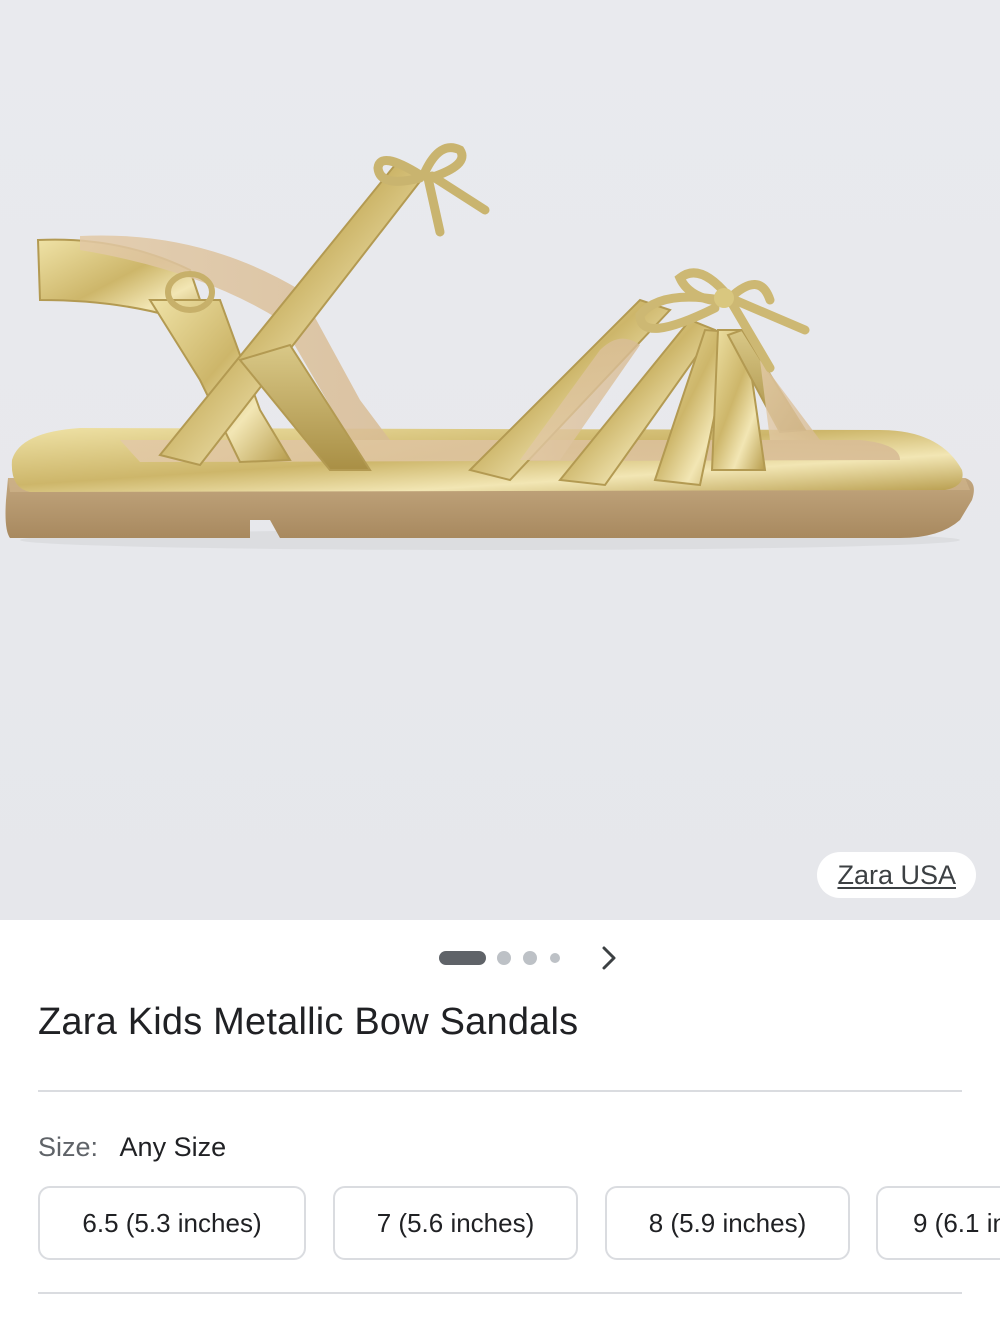 The height and width of the screenshot is (1333, 1000). I want to click on size-selection: Size: Any Size, so click(132, 1147).